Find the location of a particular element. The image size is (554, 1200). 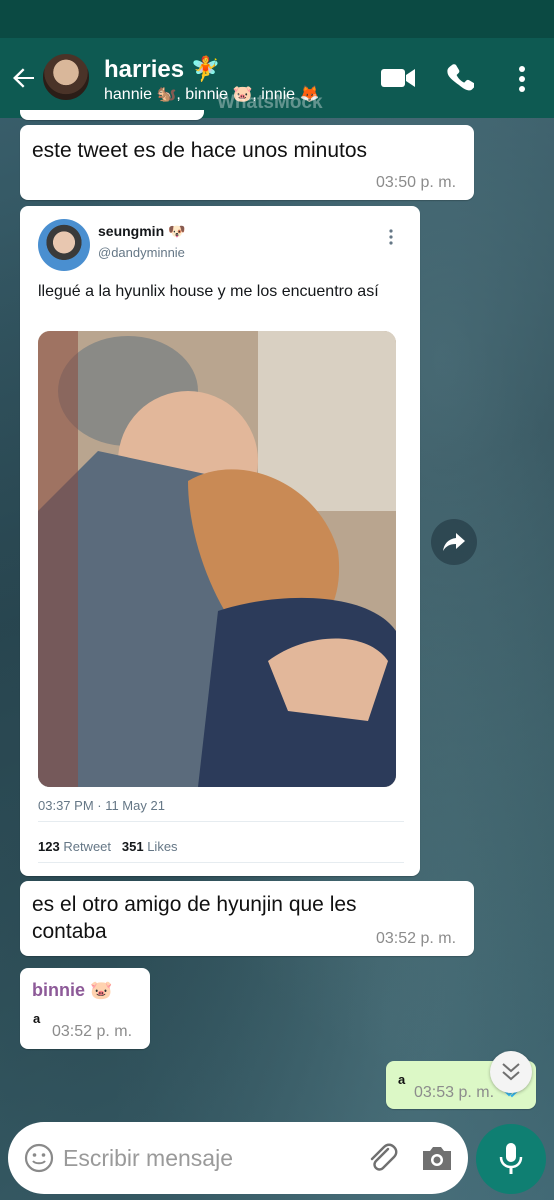

microphone-icon is located at coordinates (511, 1158).